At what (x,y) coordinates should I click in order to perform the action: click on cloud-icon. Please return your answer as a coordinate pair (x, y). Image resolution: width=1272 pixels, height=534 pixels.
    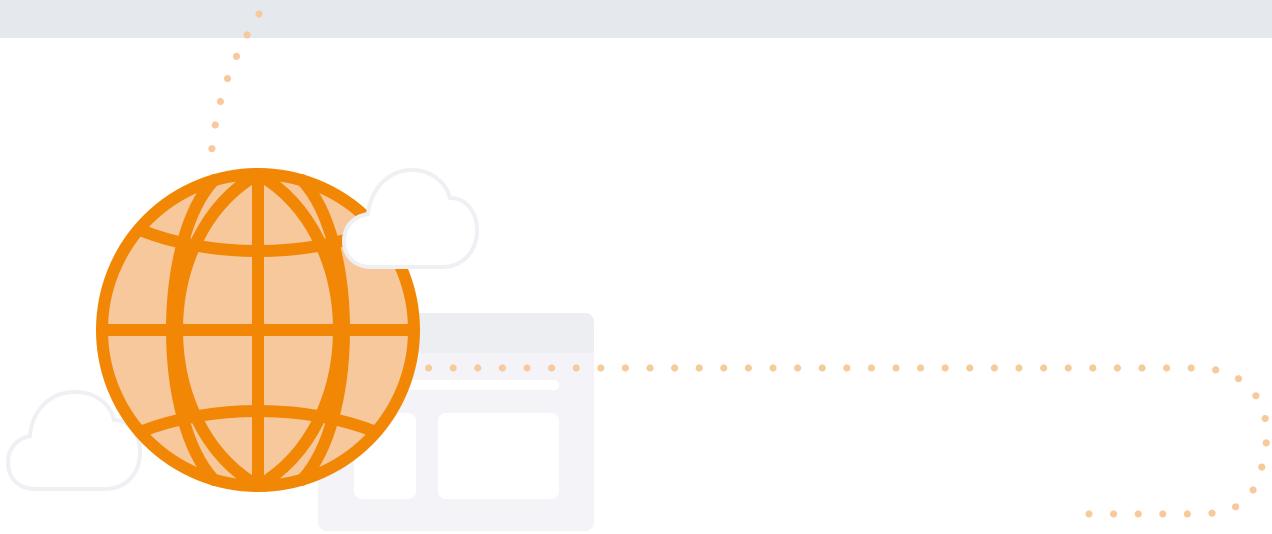
    Looking at the image, I should click on (410, 218).